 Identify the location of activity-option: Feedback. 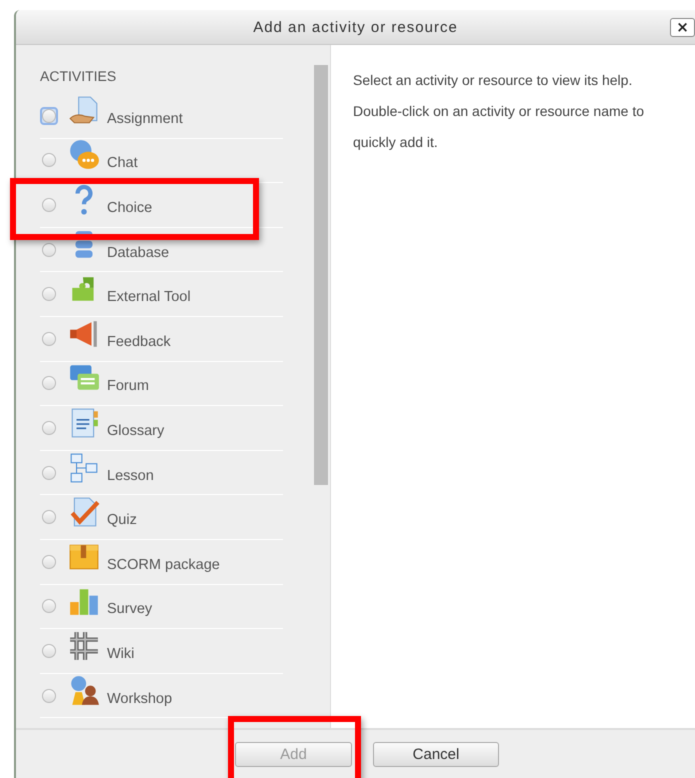
(161, 339).